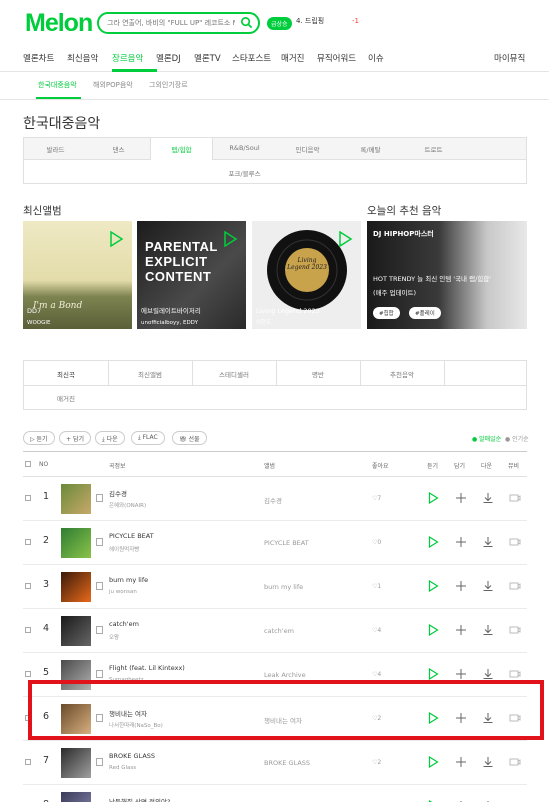  What do you see at coordinates (288, 311) in the screenshot?
I see `album-title: Living Legend 2023` at bounding box center [288, 311].